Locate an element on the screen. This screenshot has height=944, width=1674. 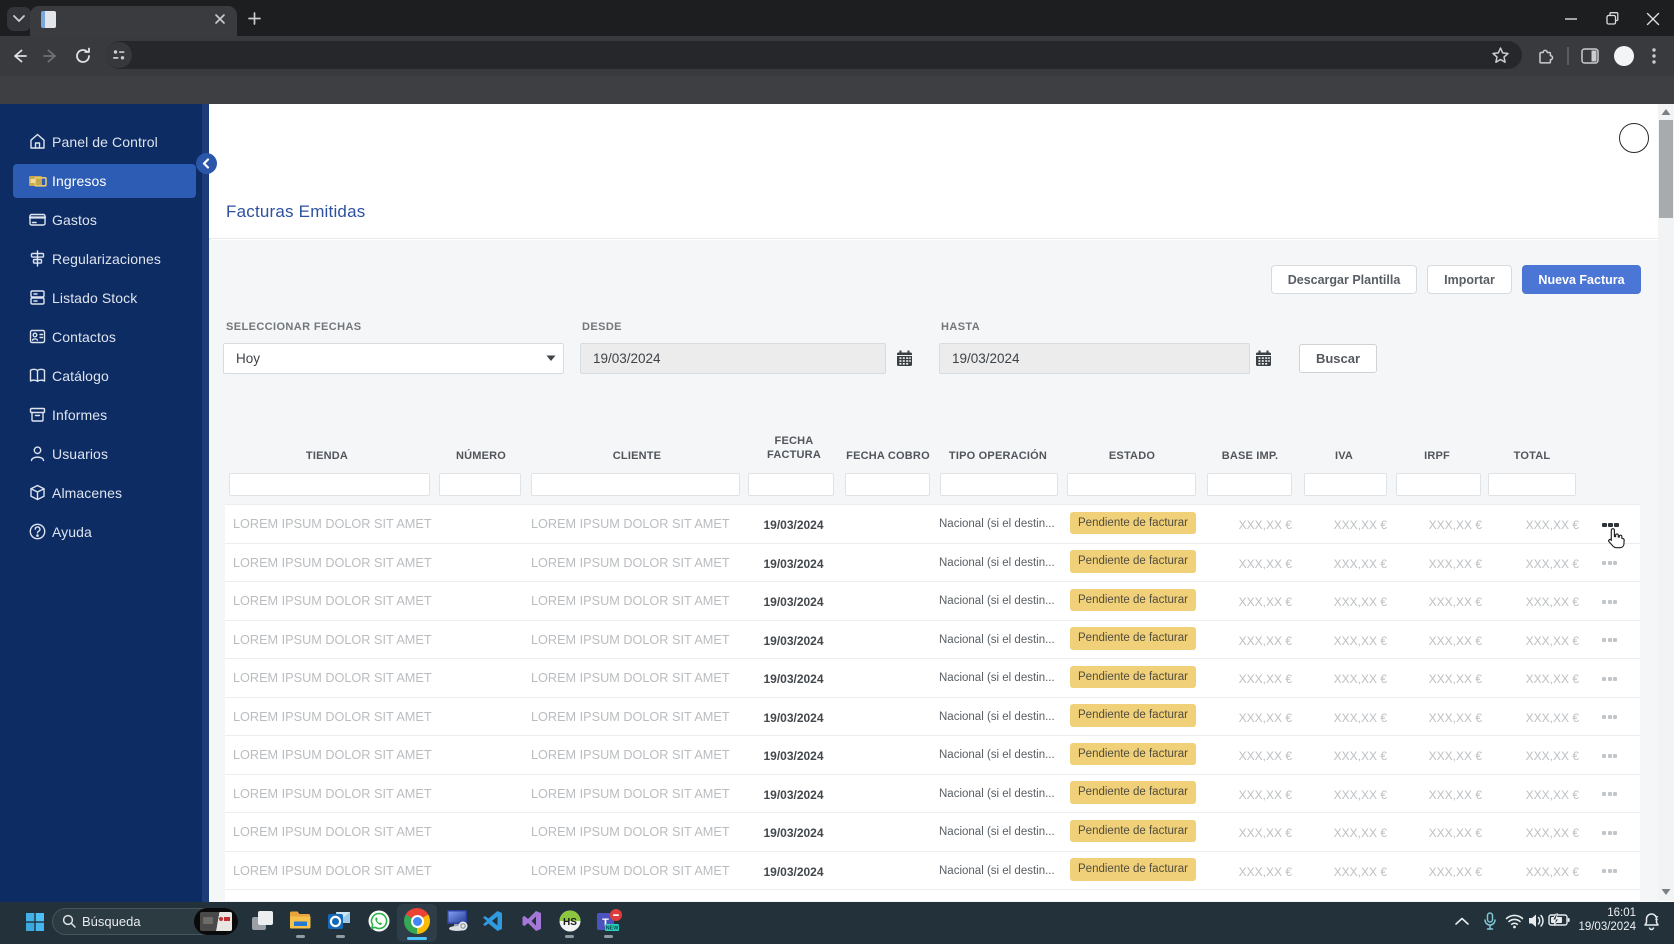
svg-text: NEW is located at coordinates (613, 929).